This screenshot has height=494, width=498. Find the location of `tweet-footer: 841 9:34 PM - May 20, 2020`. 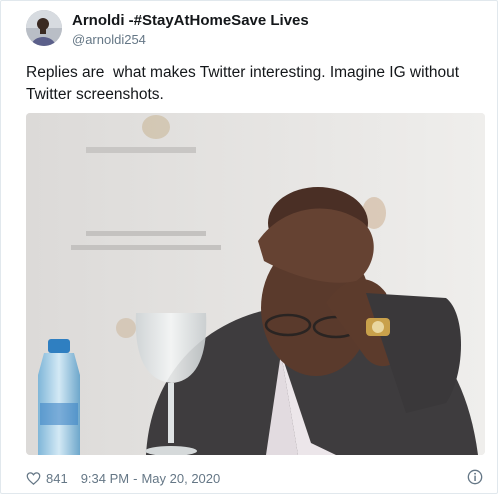

tweet-footer: 841 9:34 PM - May 20, 2020 is located at coordinates (123, 478).